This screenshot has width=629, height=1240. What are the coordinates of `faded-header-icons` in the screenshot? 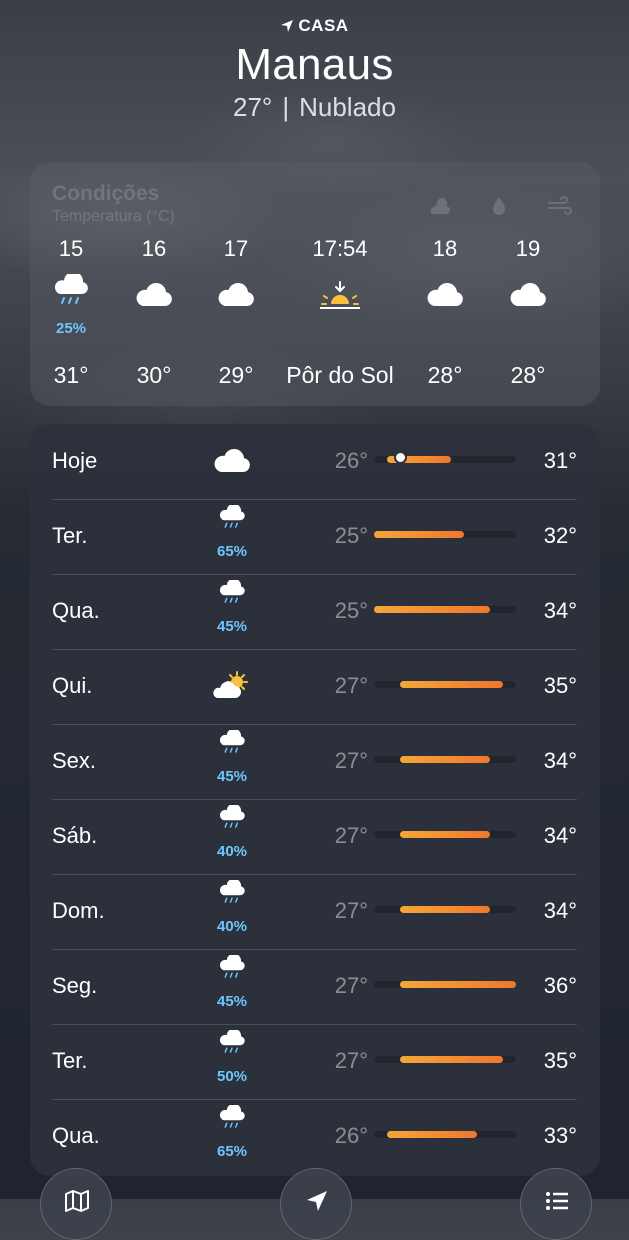 It's located at (499, 206).